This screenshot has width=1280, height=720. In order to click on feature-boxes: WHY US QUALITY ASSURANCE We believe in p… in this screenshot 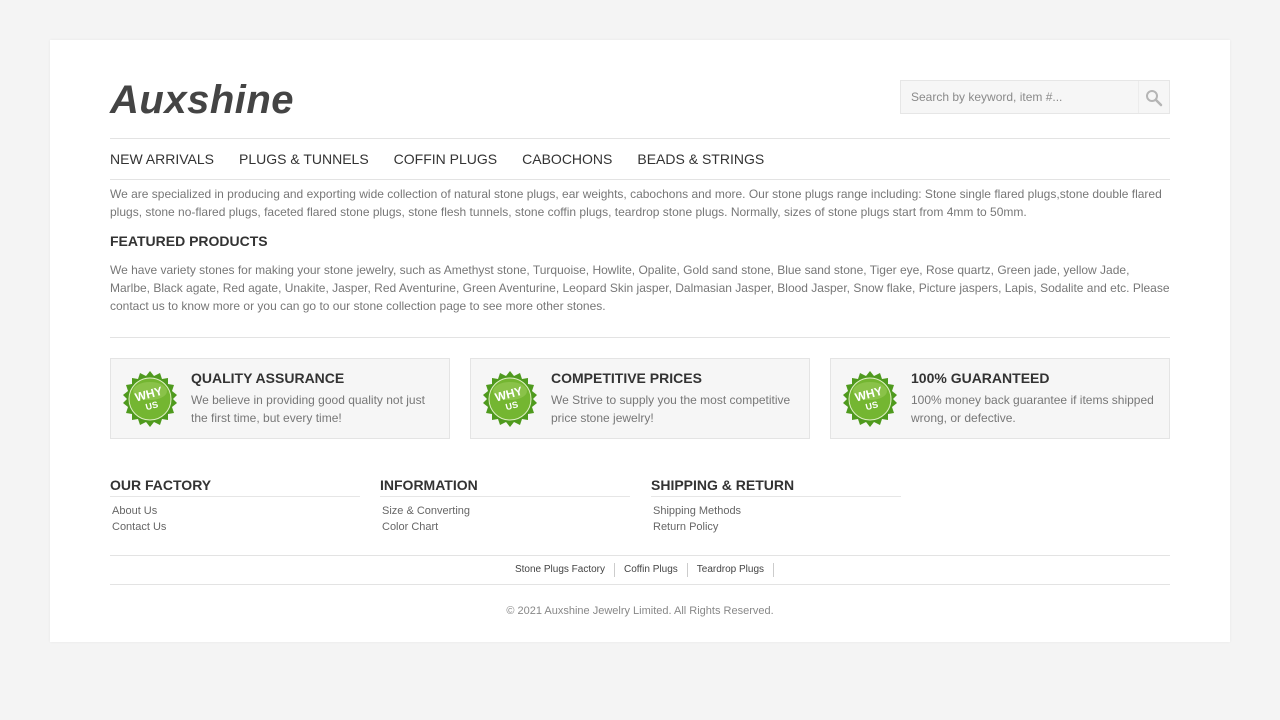, I will do `click(640, 399)`.